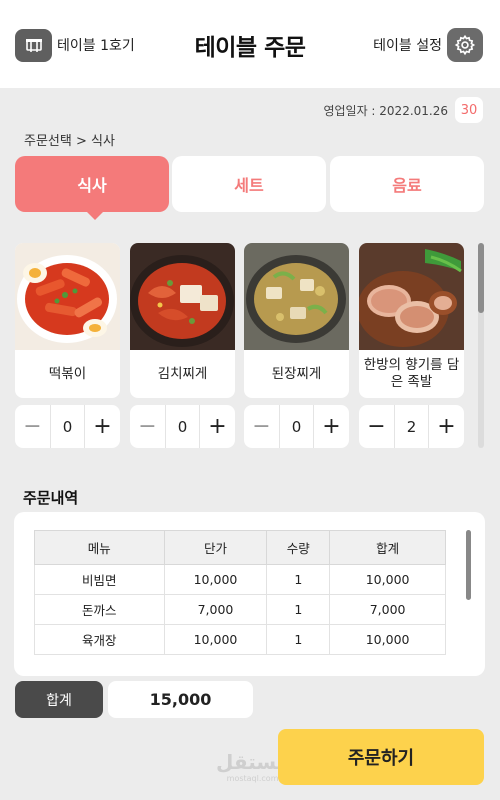 The width and height of the screenshot is (500, 800). What do you see at coordinates (180, 699) in the screenshot?
I see `total-value: 15,000` at bounding box center [180, 699].